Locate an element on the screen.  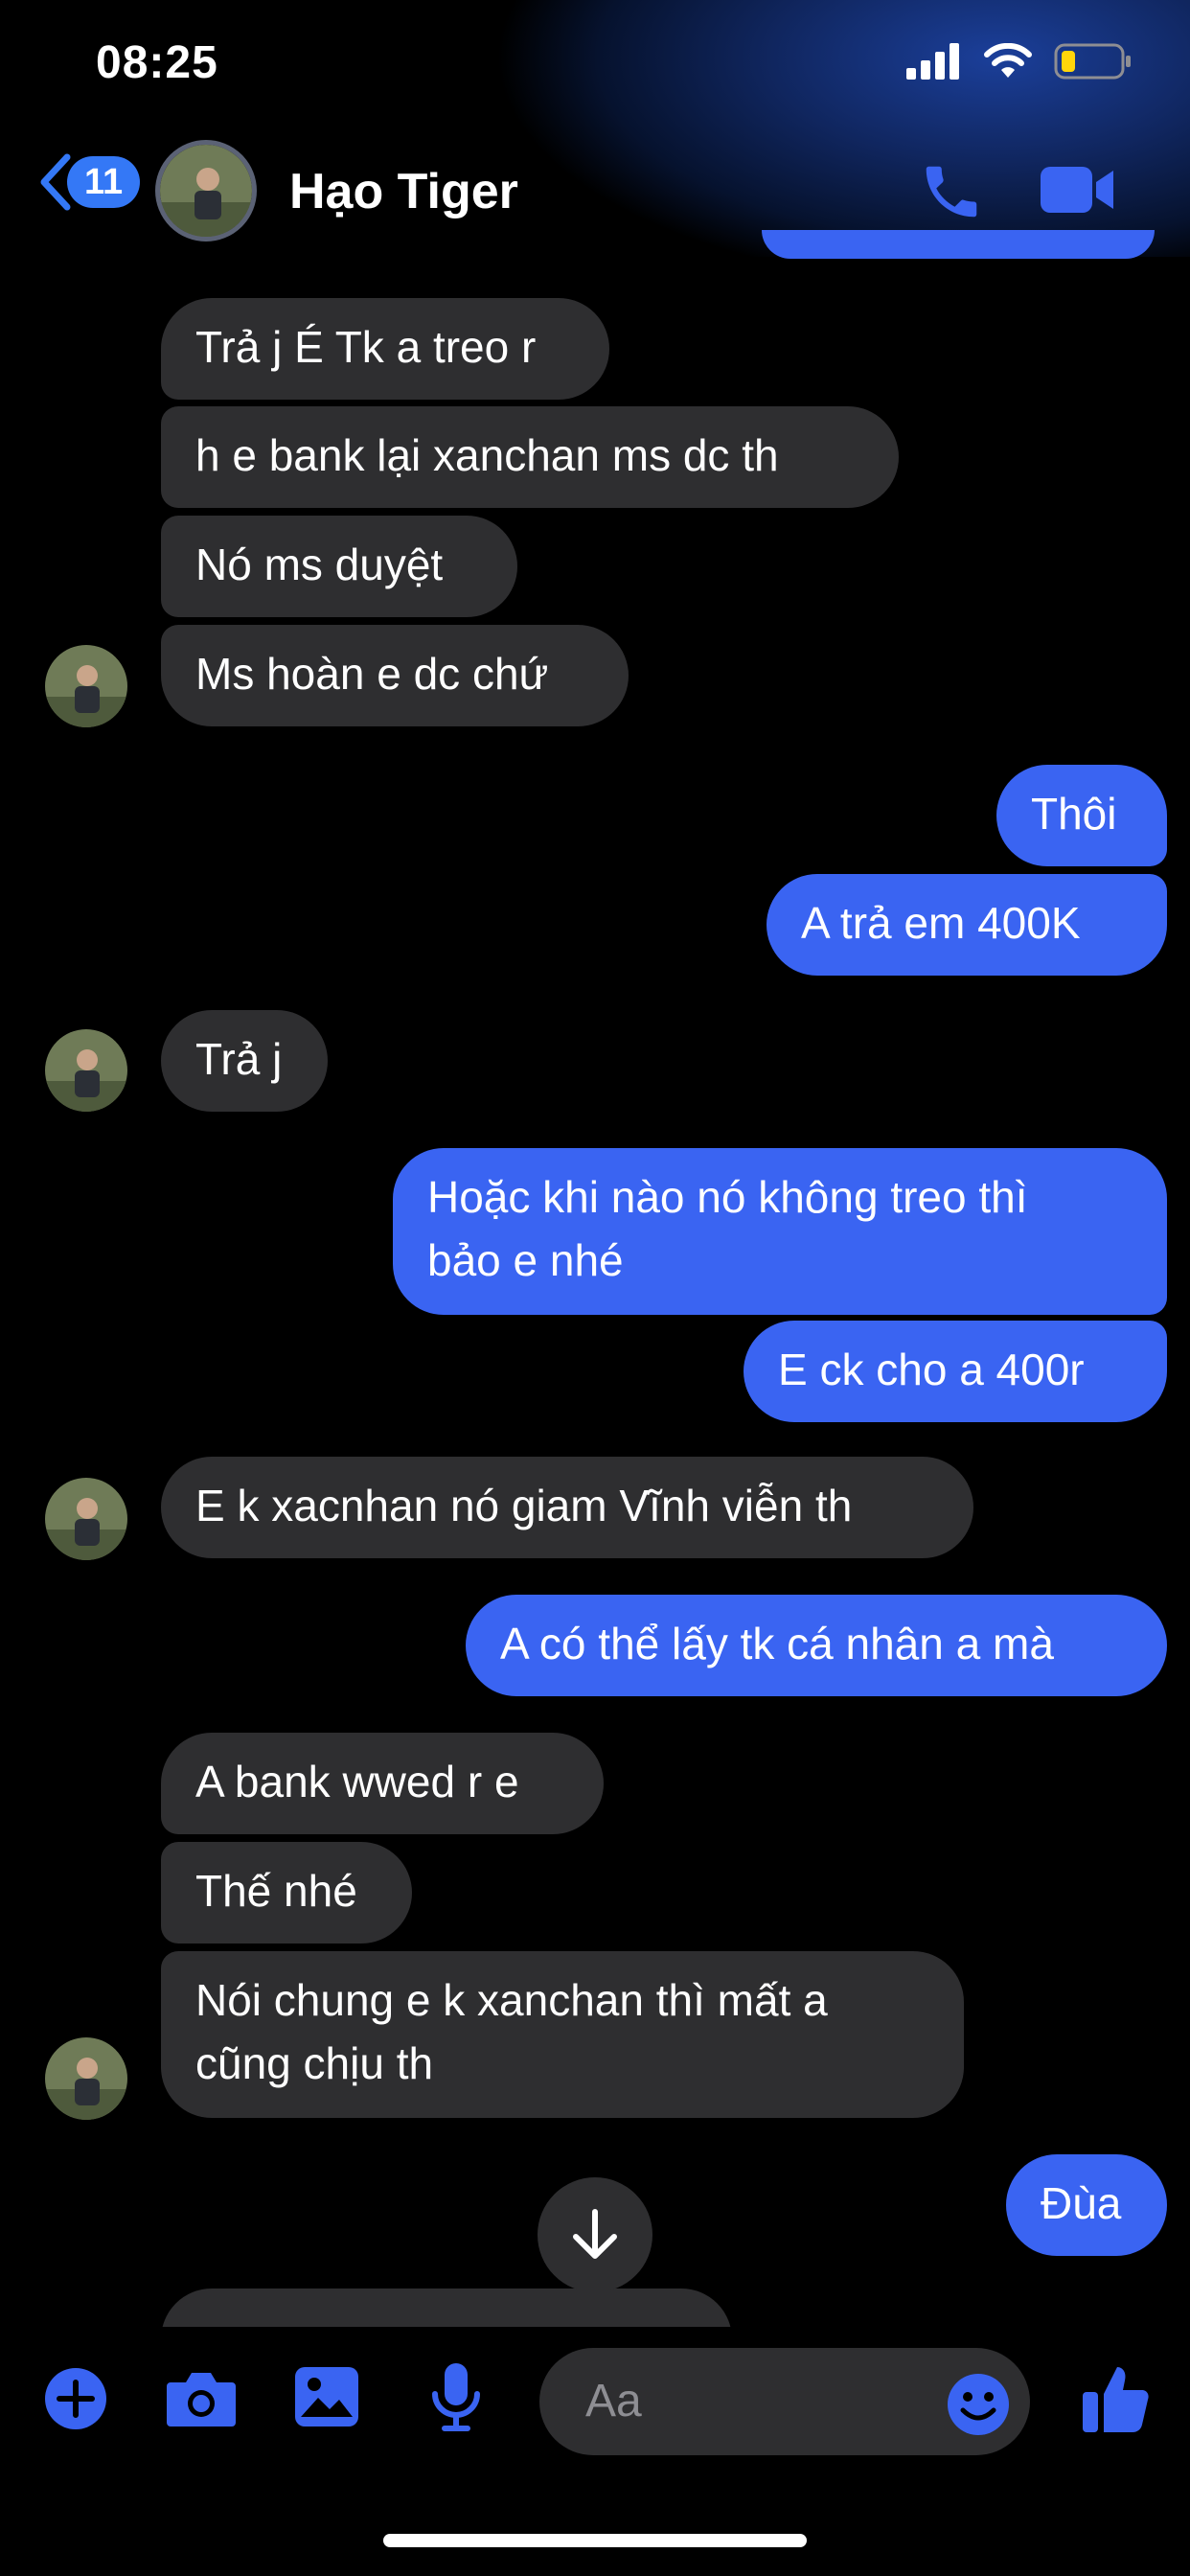
message-text: E k xacnhan nó giam Vĩnh viễn th is located at coordinates (524, 1506).